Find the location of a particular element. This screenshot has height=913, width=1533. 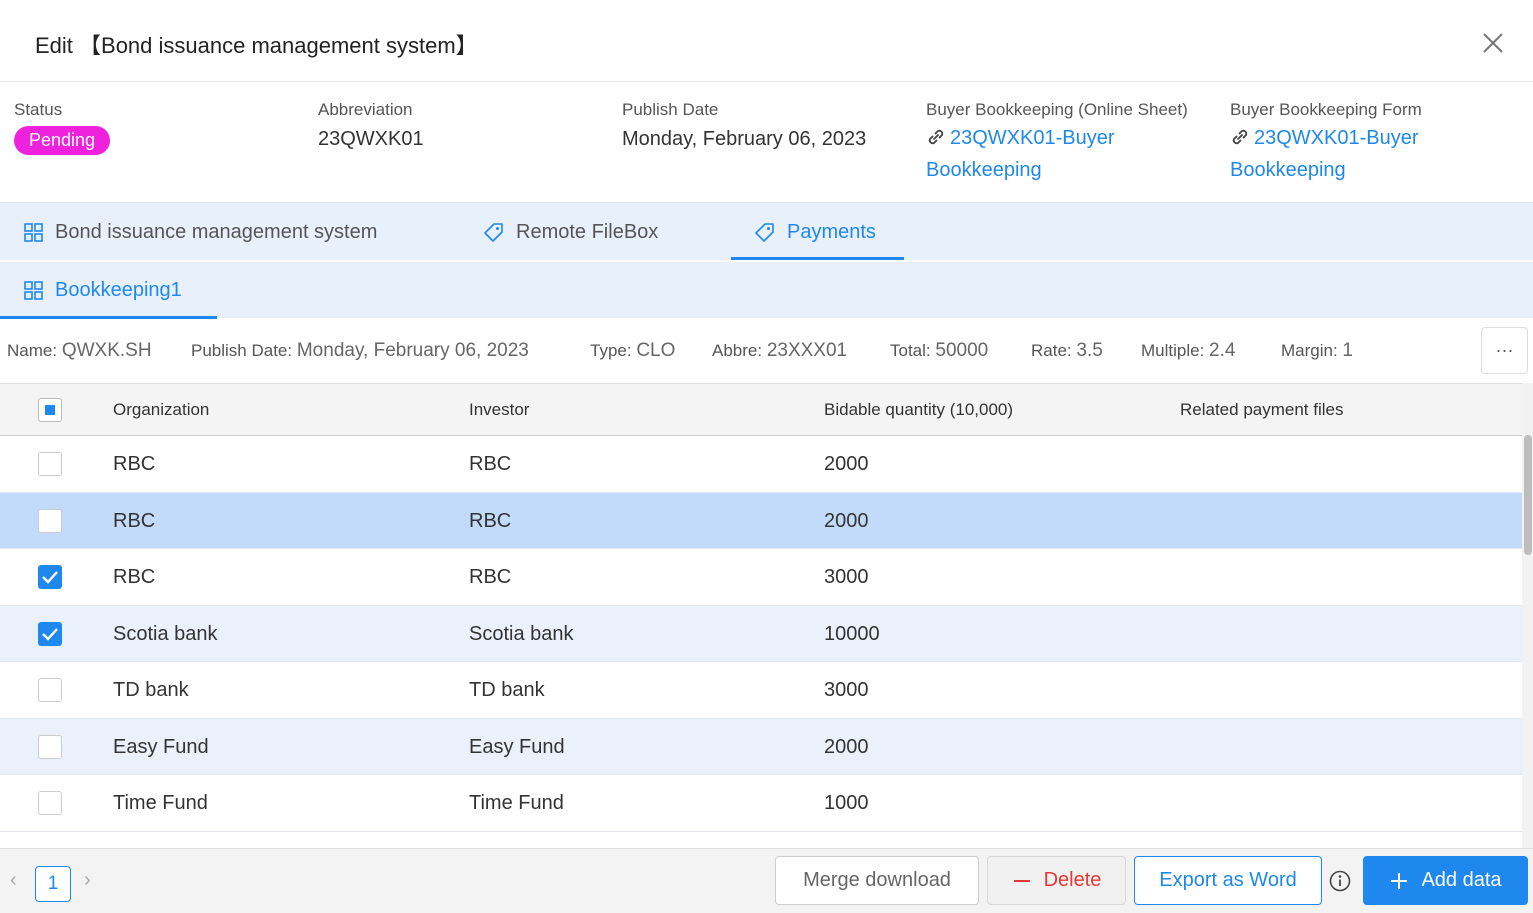

meta-margin: Margin: 1 is located at coordinates (1317, 351).